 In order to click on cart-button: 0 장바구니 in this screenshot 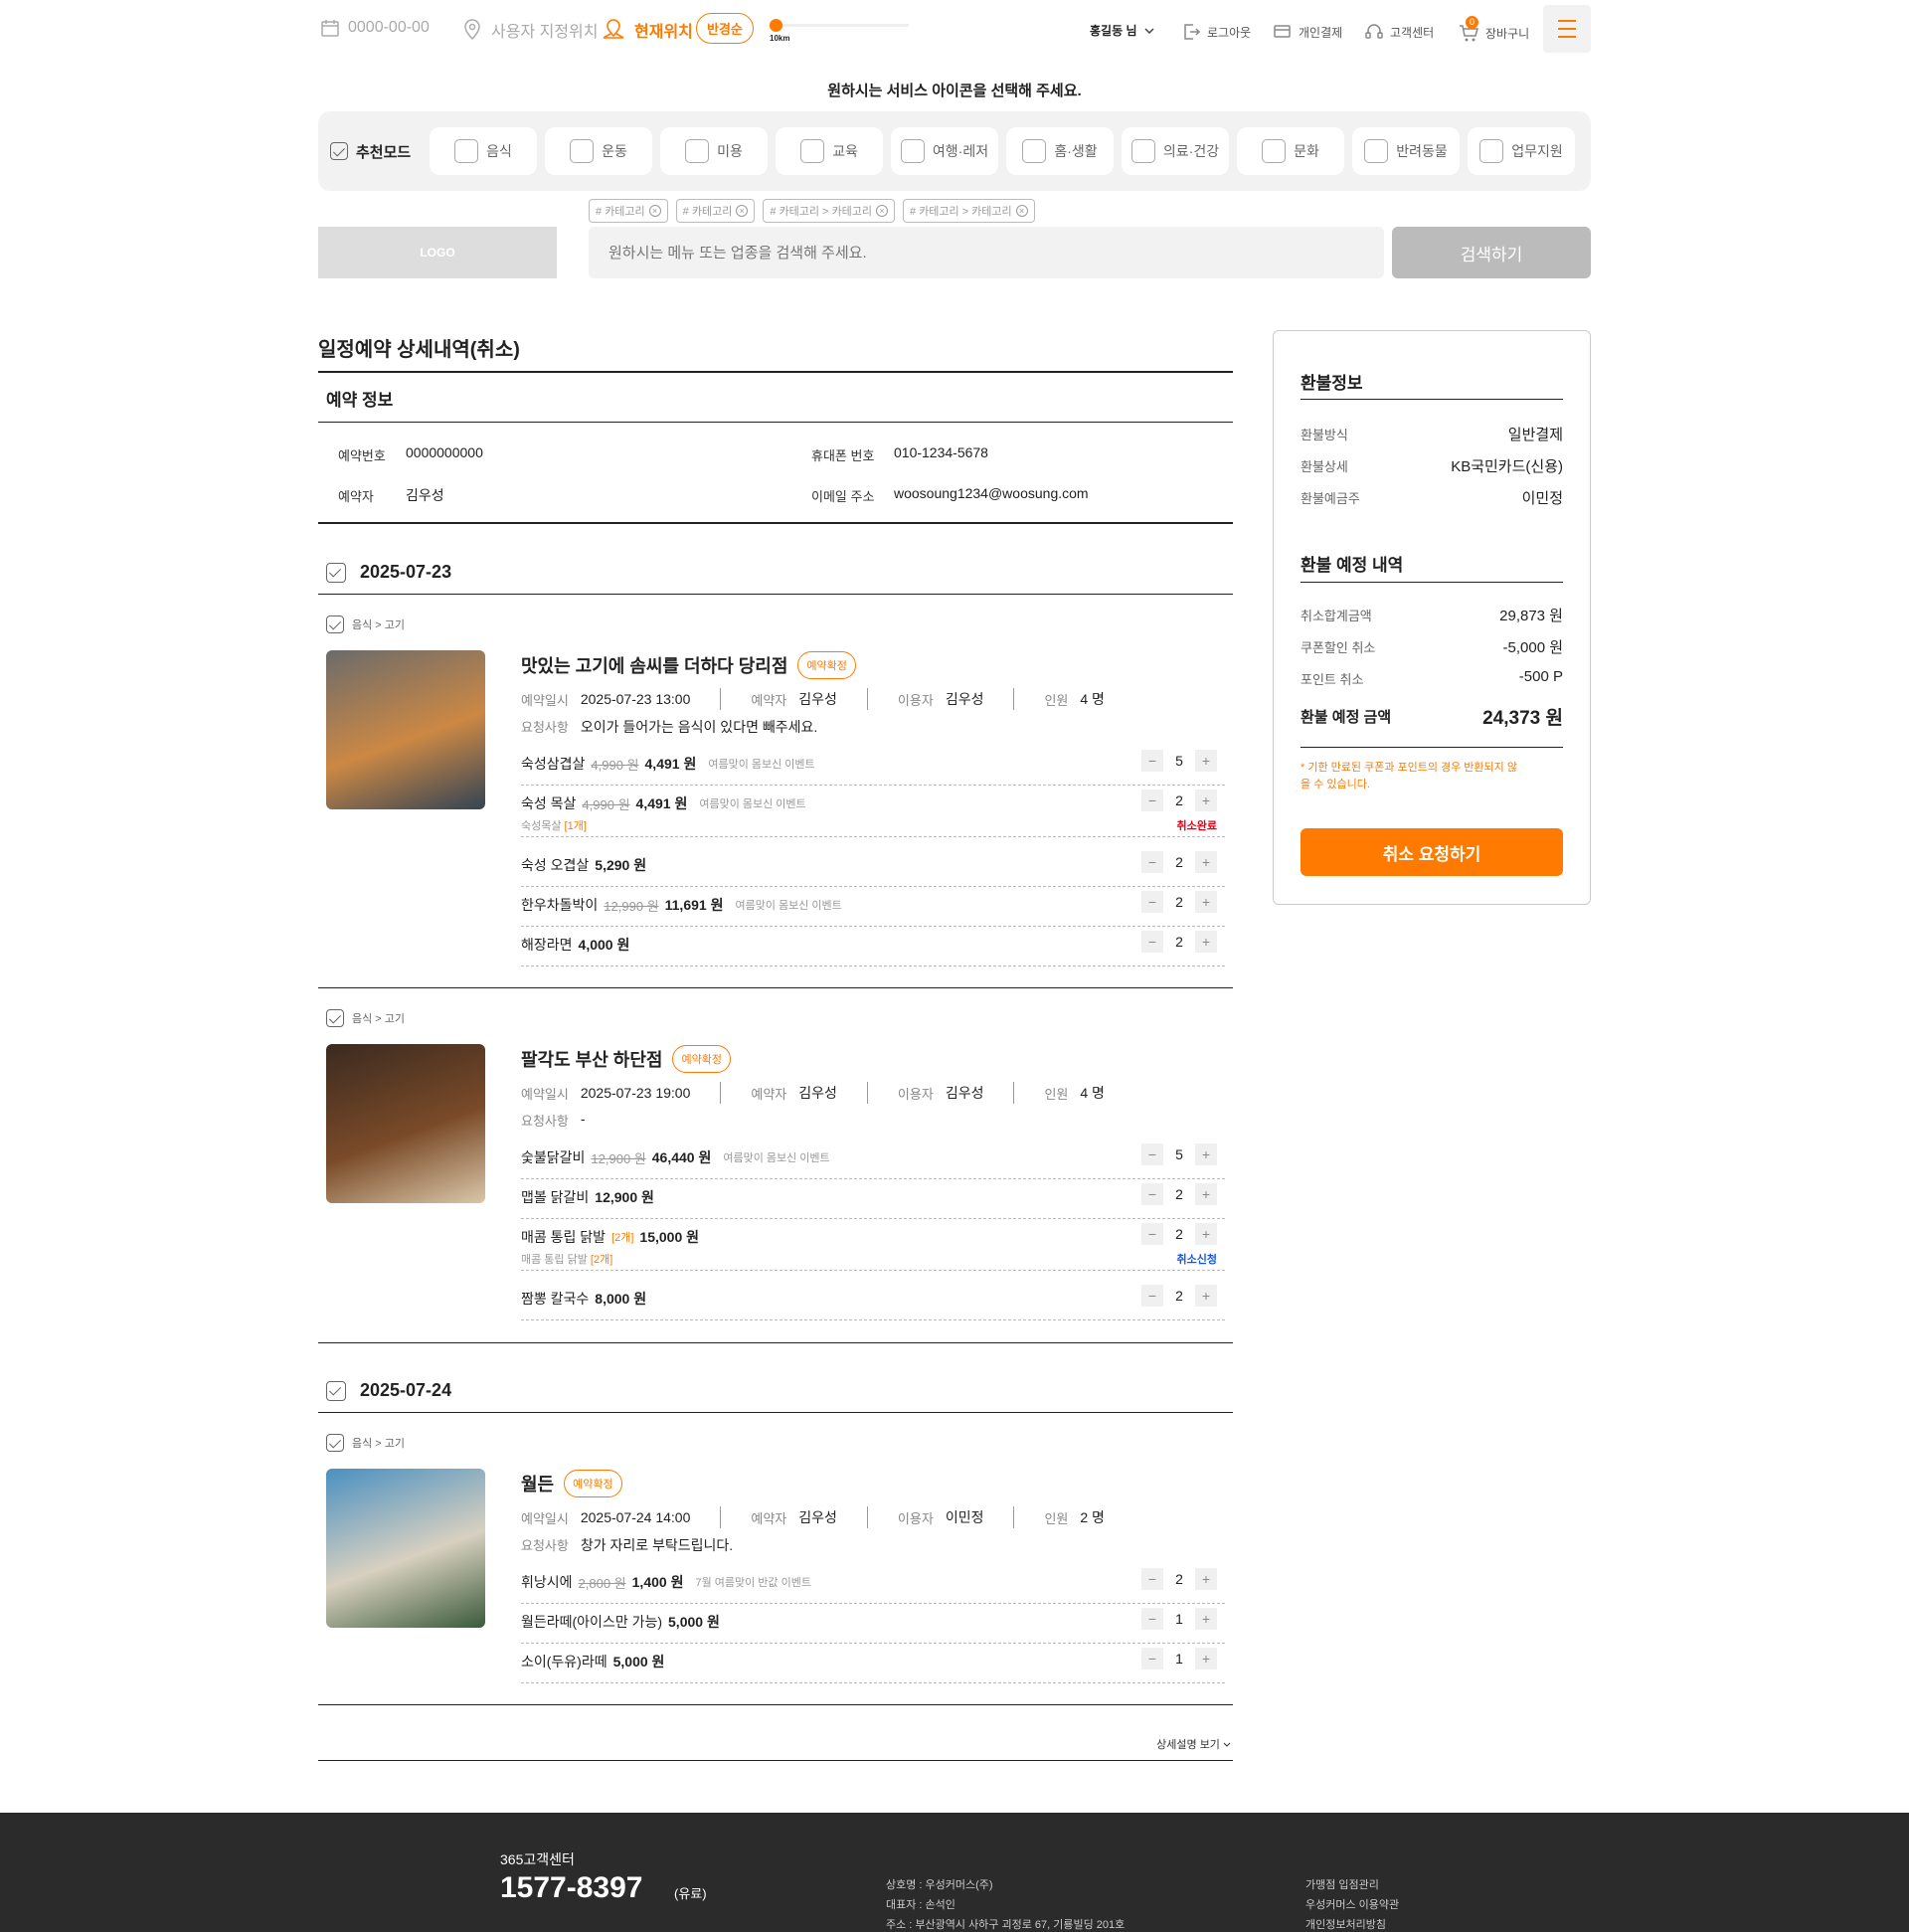, I will do `click(1493, 30)`.